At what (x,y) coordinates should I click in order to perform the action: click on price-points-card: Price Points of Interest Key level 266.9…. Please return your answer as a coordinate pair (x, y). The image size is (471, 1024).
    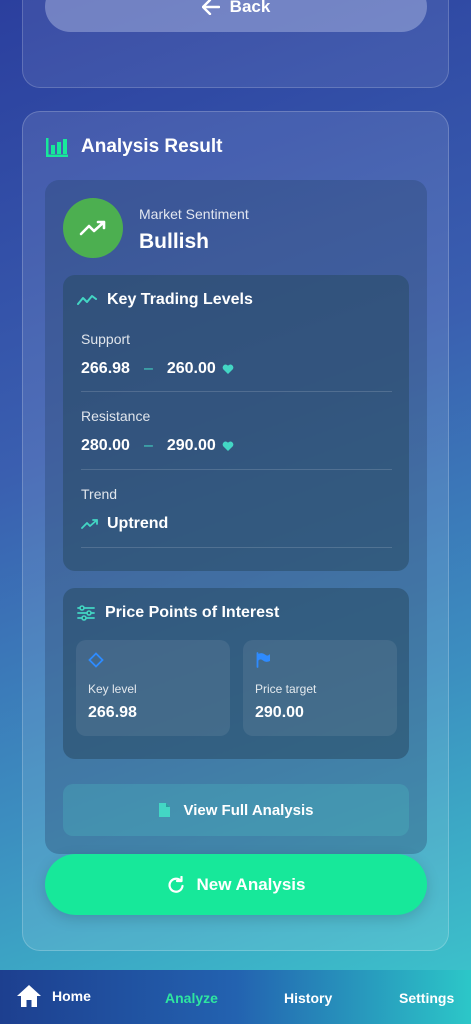
    Looking at the image, I should click on (236, 673).